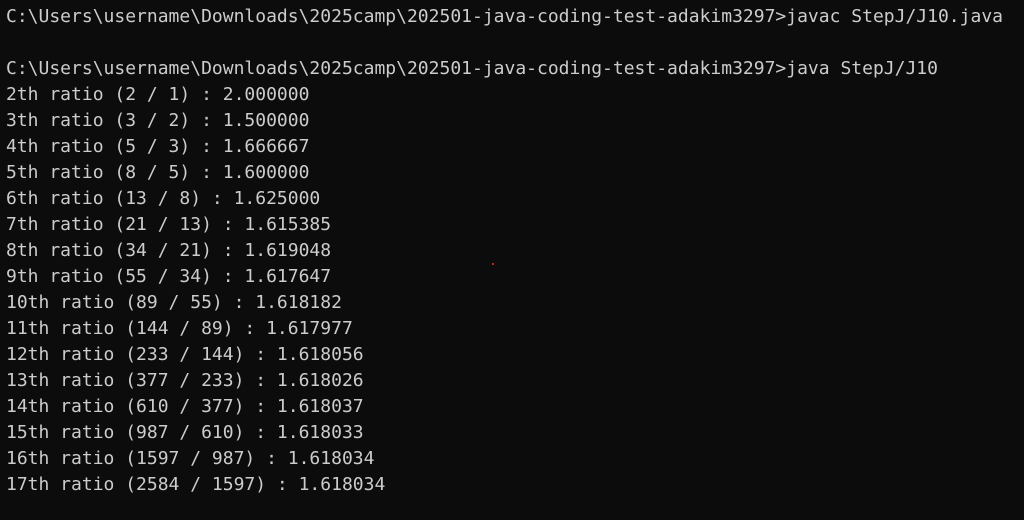  Describe the element at coordinates (169, 276) in the screenshot. I see `output-line: 9th ratio (55 / 34) : 1.617647` at that location.